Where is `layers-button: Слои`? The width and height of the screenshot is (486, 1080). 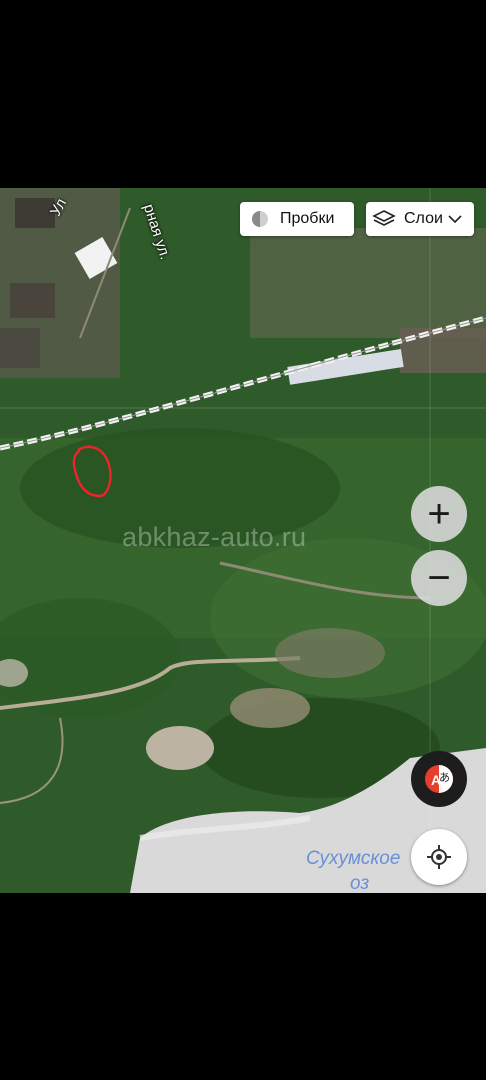 layers-button: Слои is located at coordinates (420, 219).